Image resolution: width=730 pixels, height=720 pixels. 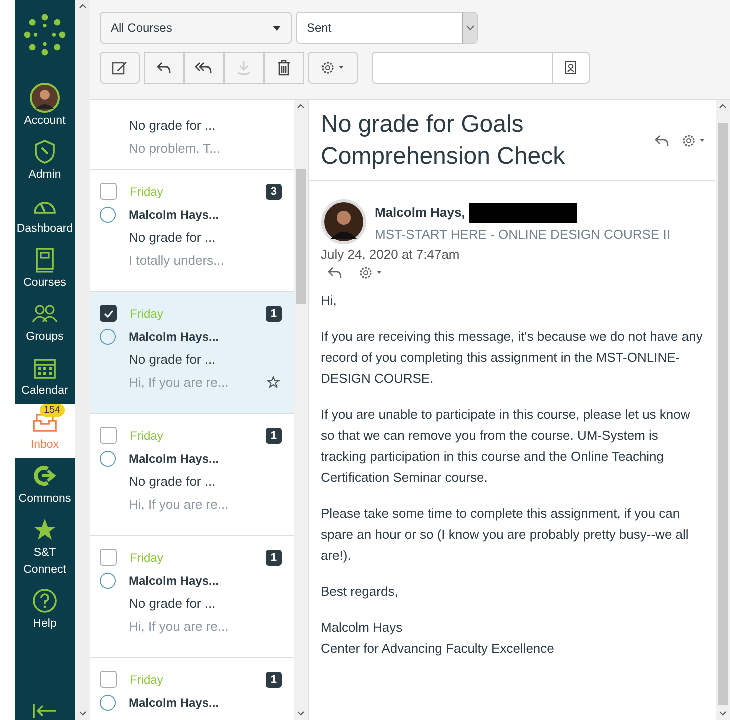 What do you see at coordinates (45, 368) in the screenshot?
I see `calendar-icon` at bounding box center [45, 368].